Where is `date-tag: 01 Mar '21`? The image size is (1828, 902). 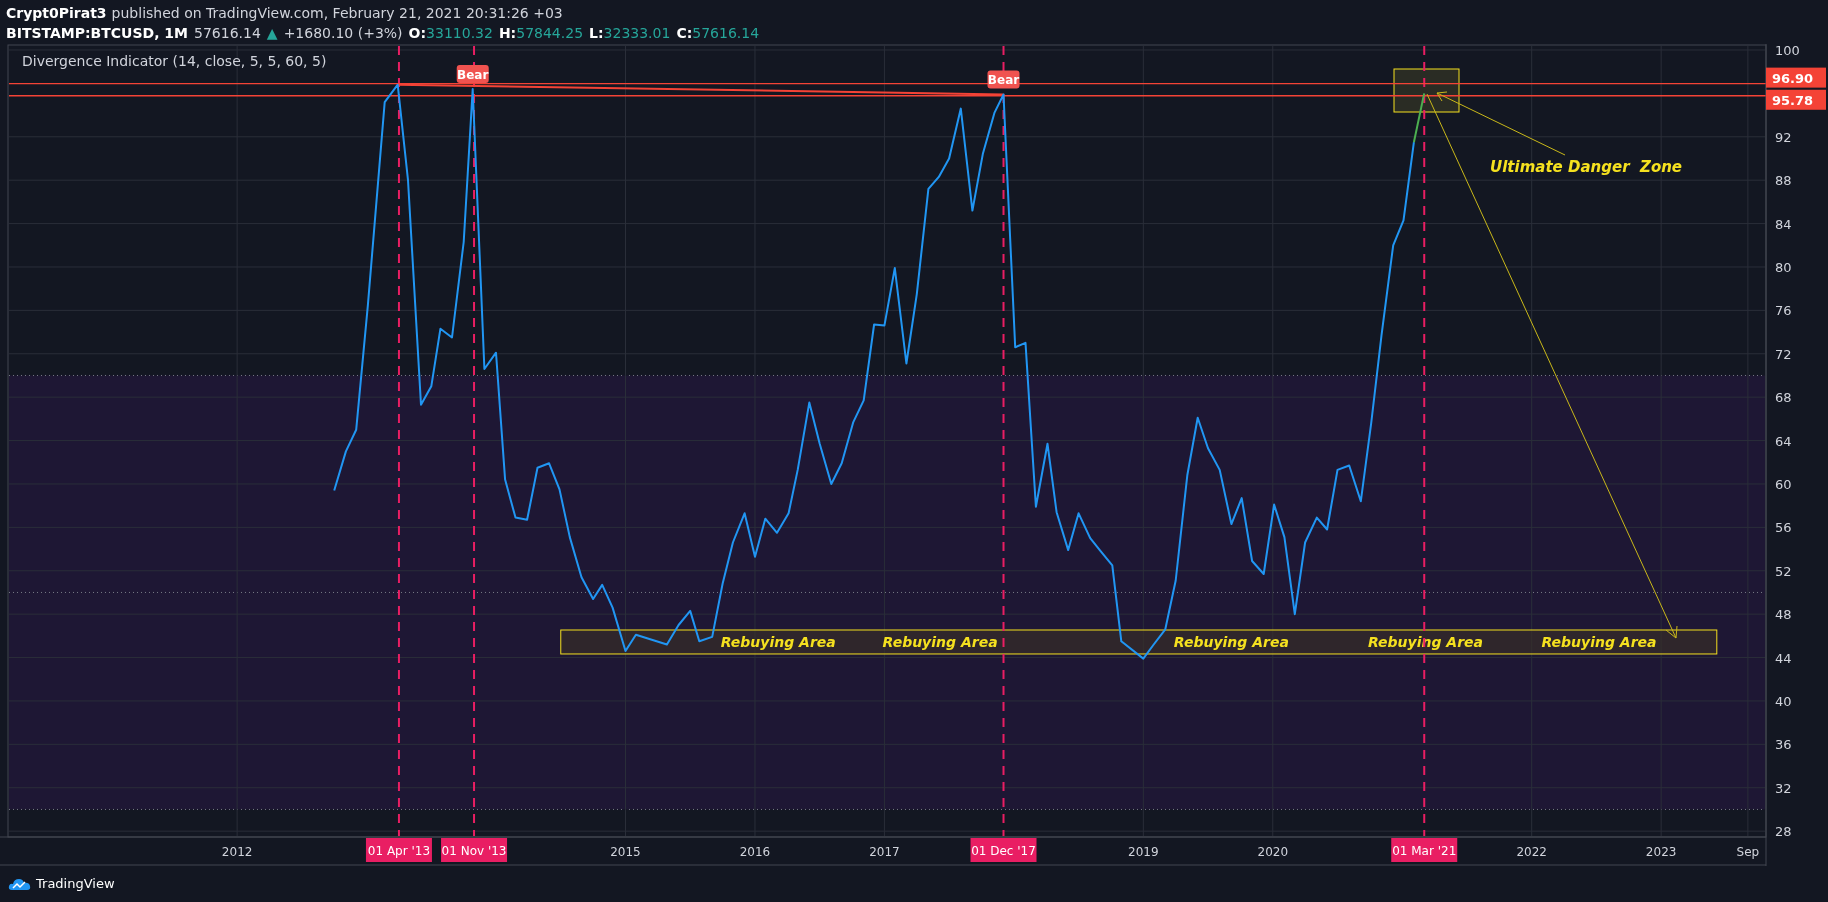
date-tag: 01 Mar '21 is located at coordinates (1424, 850).